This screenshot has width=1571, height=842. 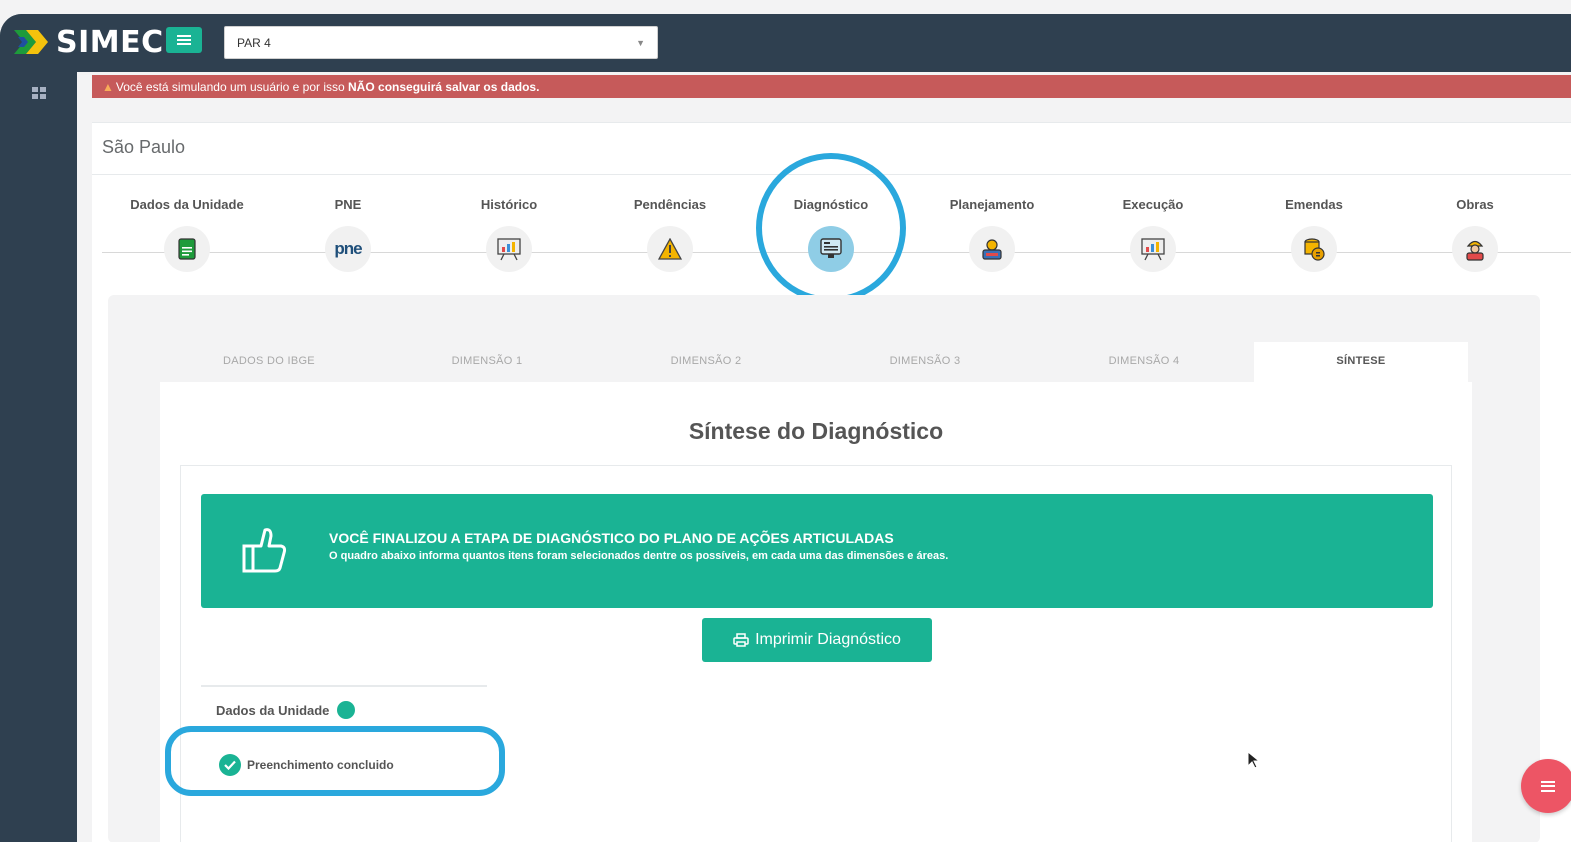 I want to click on step-obras: Obras, so click(x=1475, y=234).